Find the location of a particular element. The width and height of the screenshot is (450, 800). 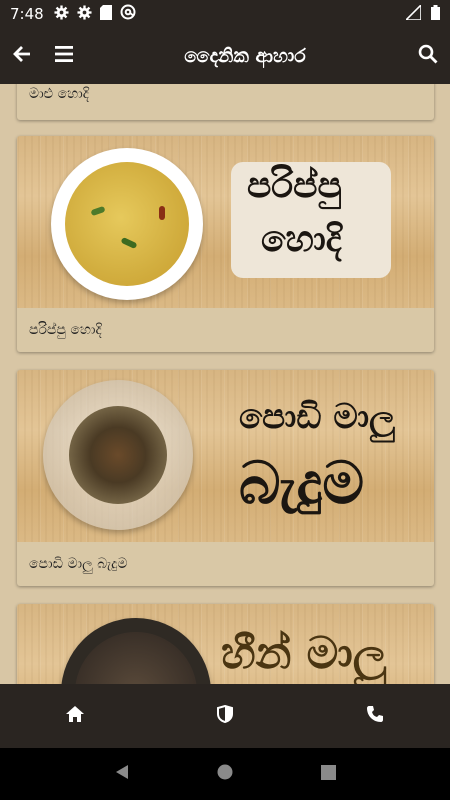

home-icon is located at coordinates (75, 716).